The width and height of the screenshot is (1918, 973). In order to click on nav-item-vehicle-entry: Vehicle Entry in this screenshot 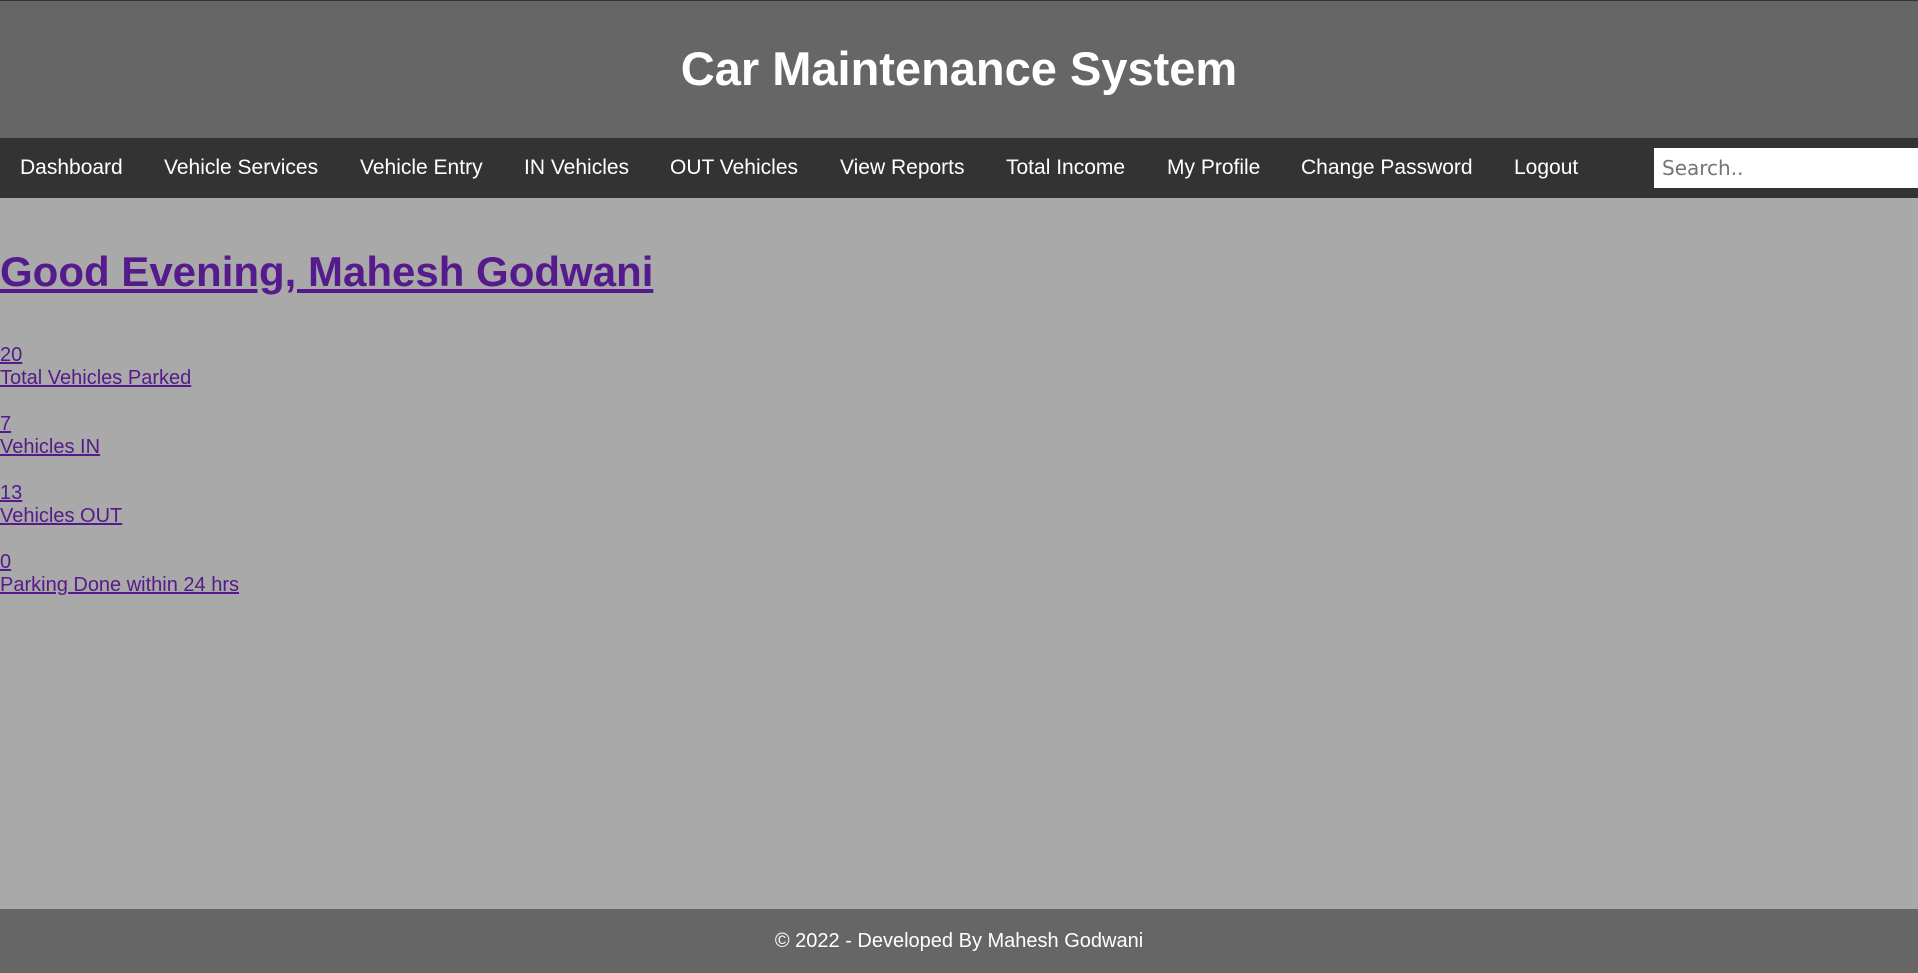, I will do `click(421, 168)`.